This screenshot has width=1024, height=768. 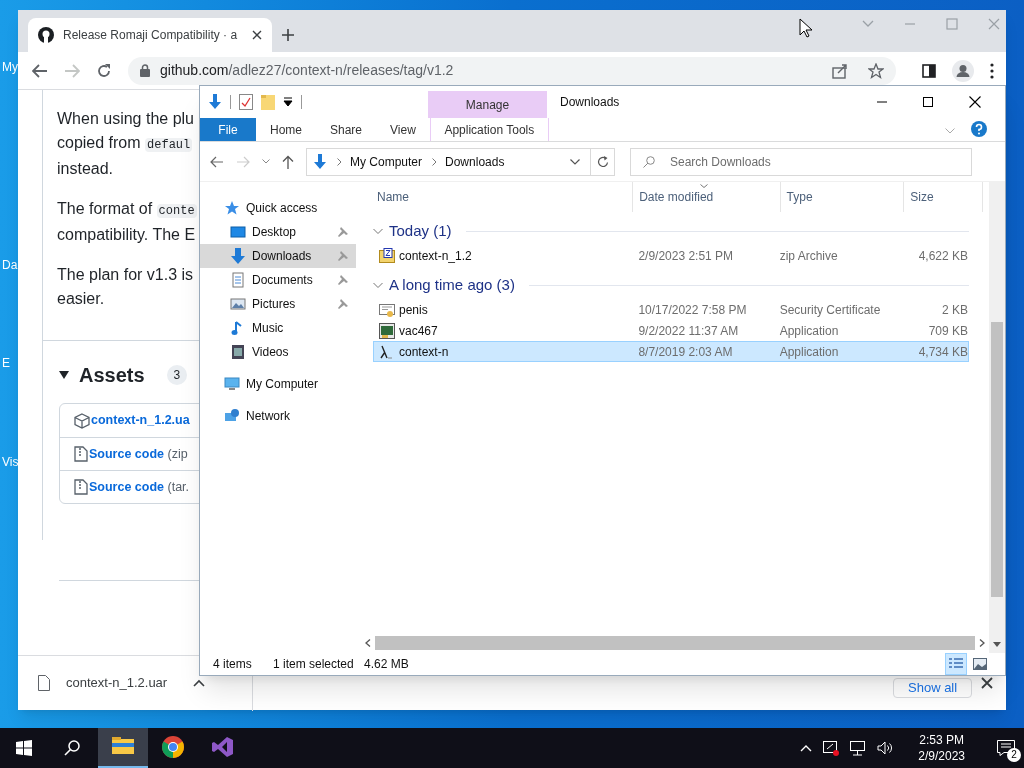 I want to click on notification-count: 2, so click(x=1014, y=755).